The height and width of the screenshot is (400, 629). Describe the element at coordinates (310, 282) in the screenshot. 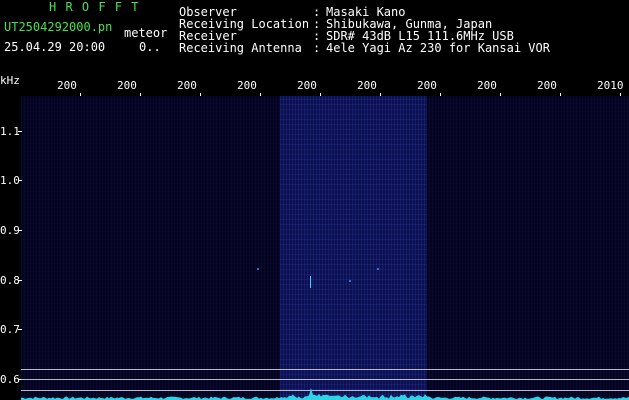

I see `meteor-echo-trace` at that location.